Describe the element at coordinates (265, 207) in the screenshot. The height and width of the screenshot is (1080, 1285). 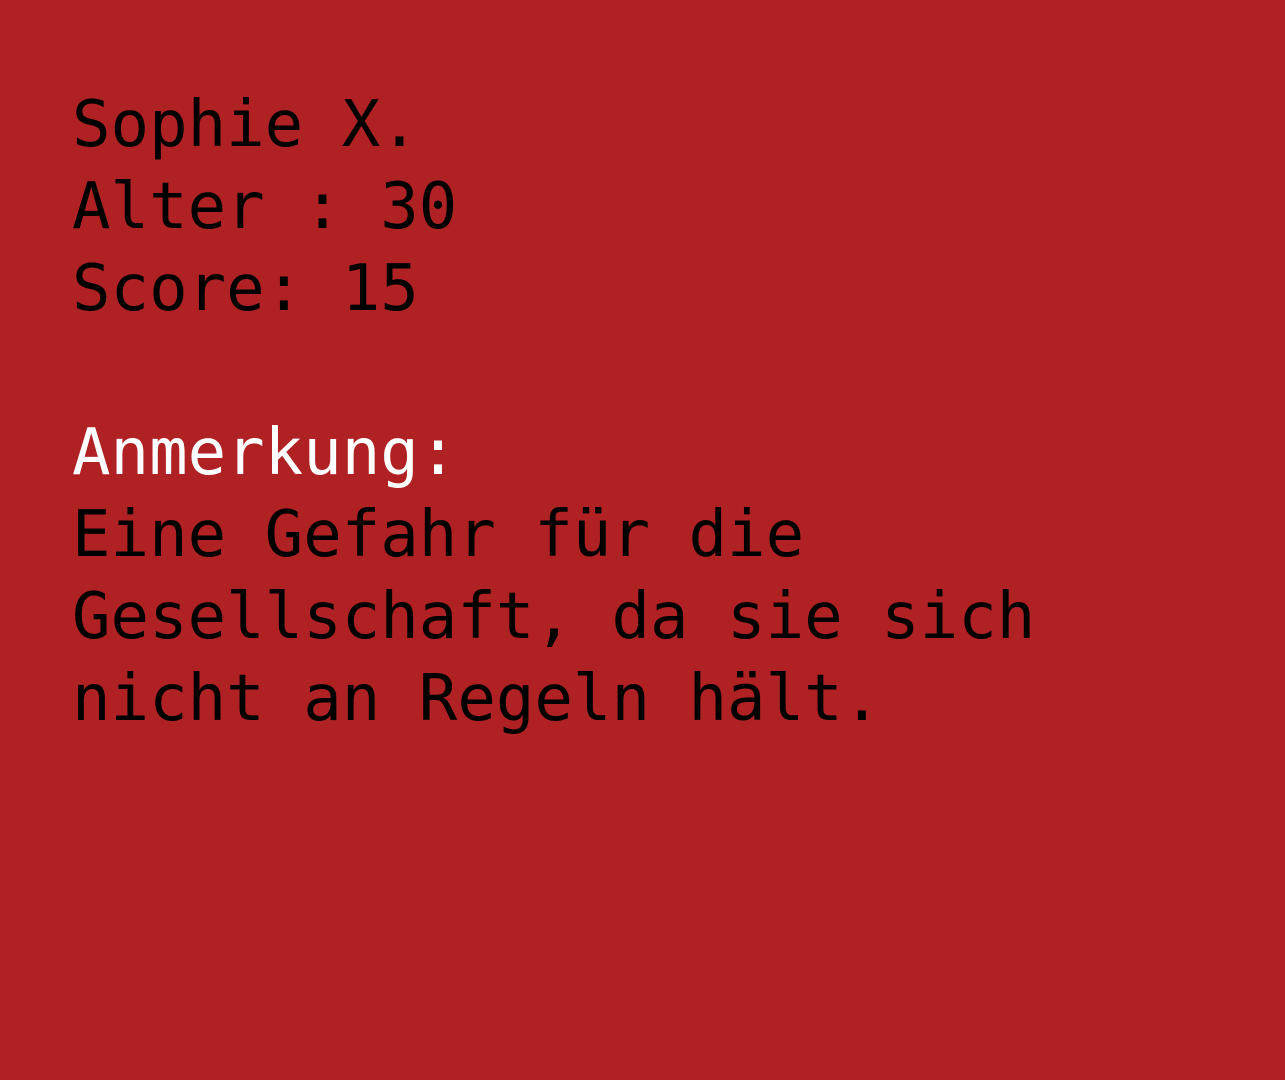
I see `profile-age: Alter : 30` at that location.